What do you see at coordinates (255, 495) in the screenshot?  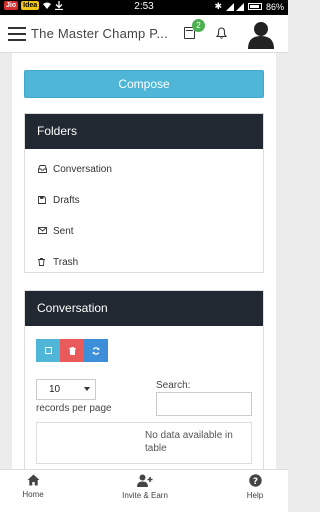 I see `nav-help-label: Help` at bounding box center [255, 495].